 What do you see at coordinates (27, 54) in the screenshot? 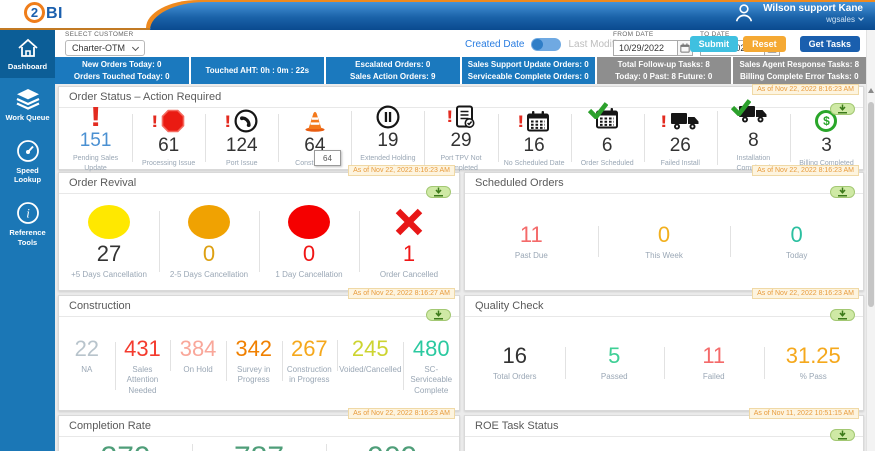
I see `sidebar-item-dashboard: Dashboard` at bounding box center [27, 54].